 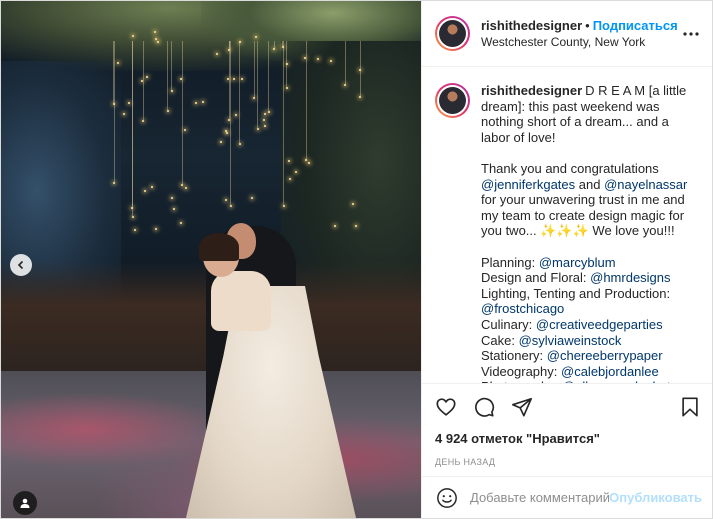 I want to click on mention-link: @creativeedgeparties, so click(x=599, y=324).